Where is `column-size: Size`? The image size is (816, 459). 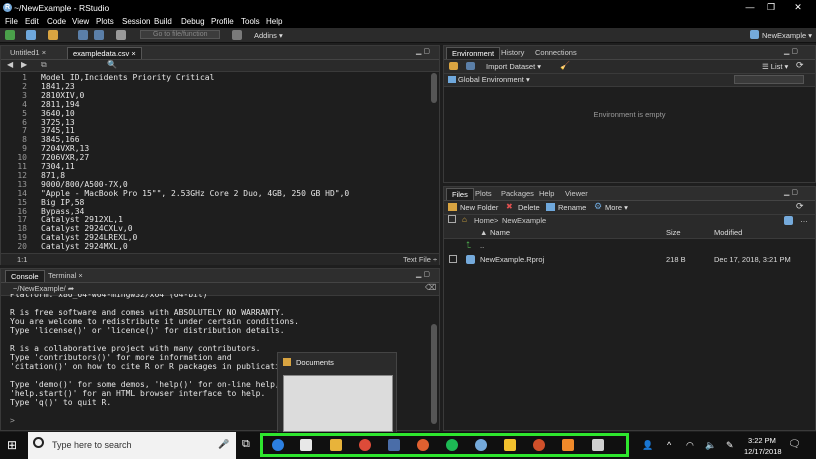 column-size: Size is located at coordinates (673, 232).